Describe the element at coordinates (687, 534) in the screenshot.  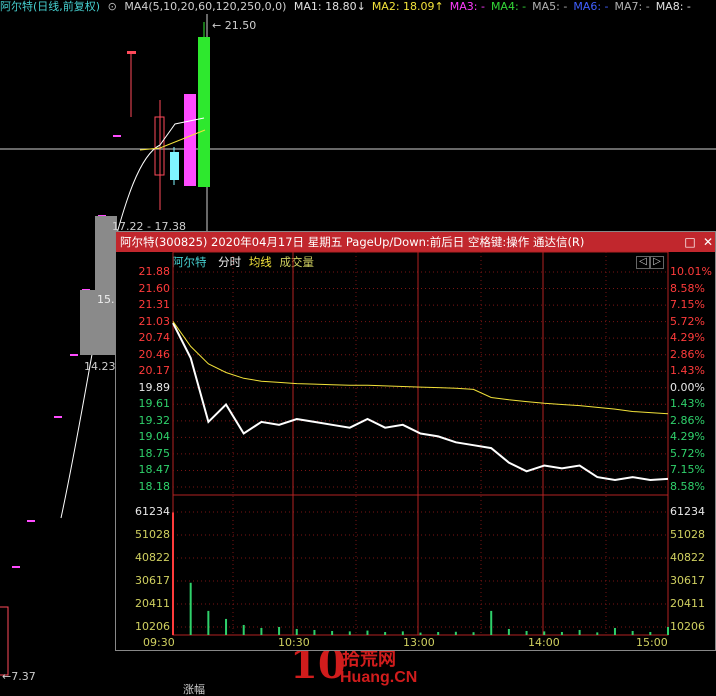
I see `volume-tick-right: 51028` at that location.